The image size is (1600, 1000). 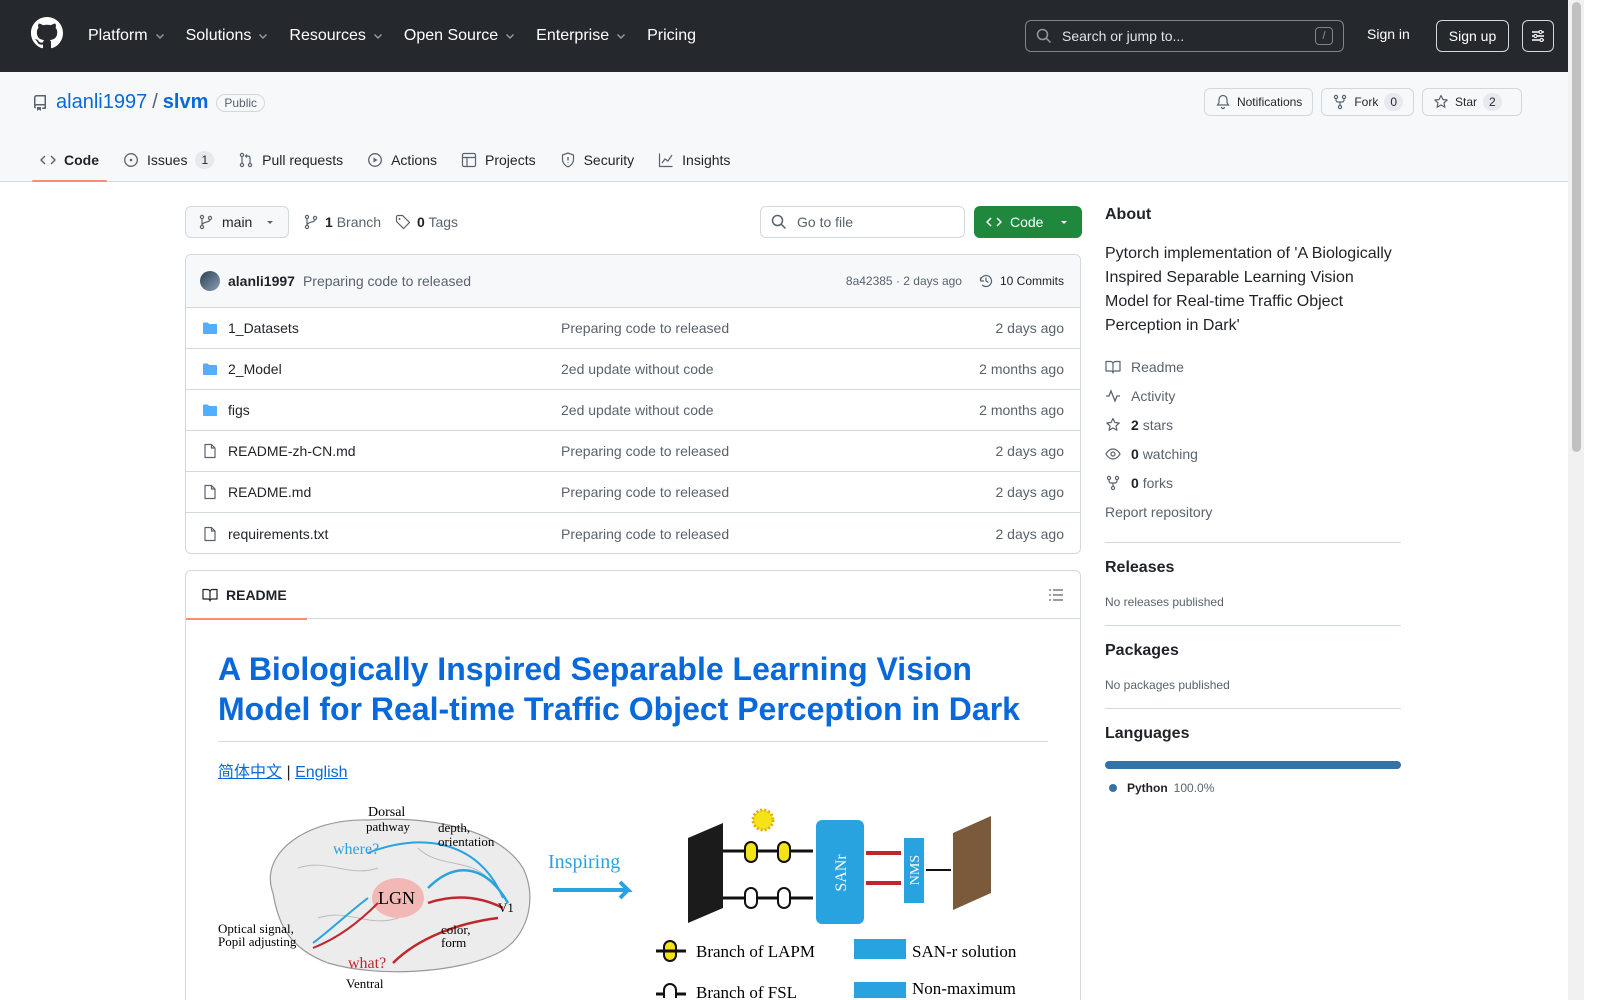 I want to click on watchers-link: 0 watching, so click(x=1253, y=453).